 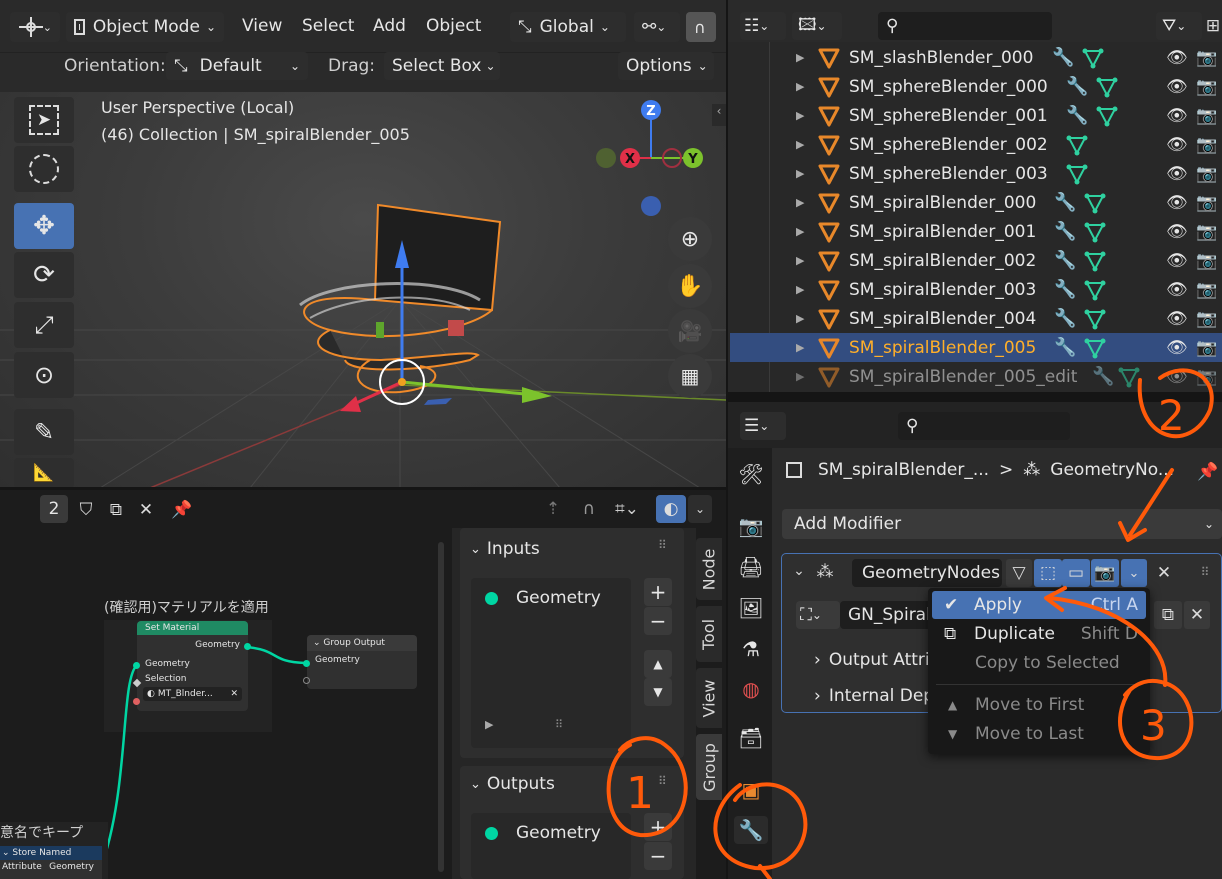 I want to click on filter-dropdown: ⛛ ⌄, so click(x=1179, y=26).